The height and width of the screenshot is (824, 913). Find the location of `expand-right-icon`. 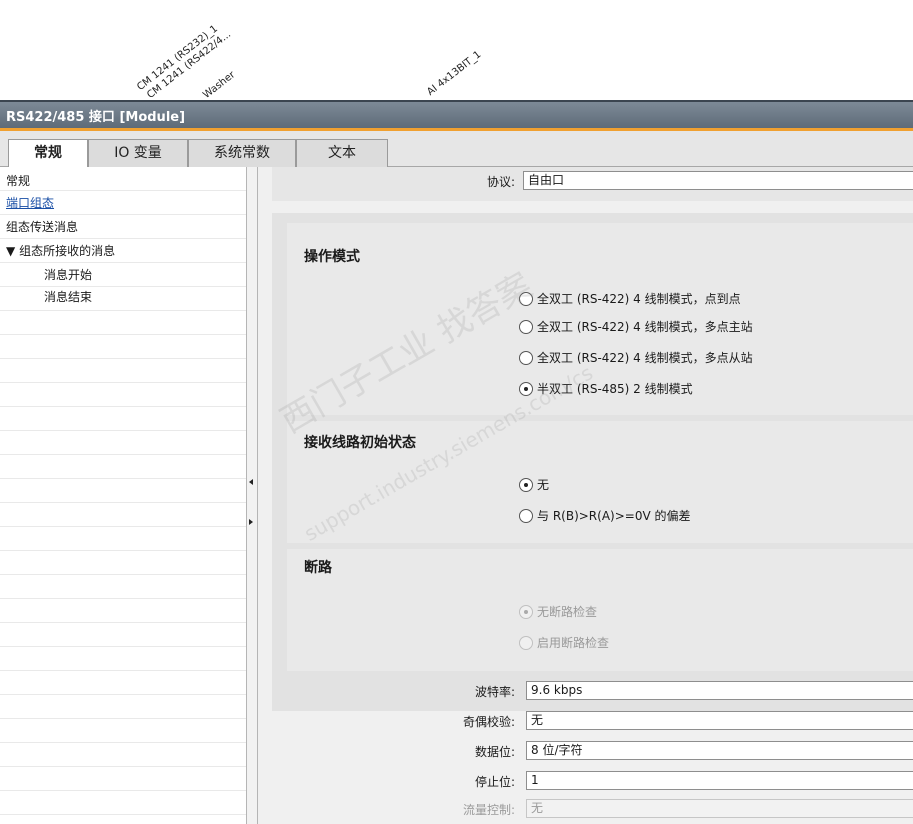

expand-right-icon is located at coordinates (251, 522).